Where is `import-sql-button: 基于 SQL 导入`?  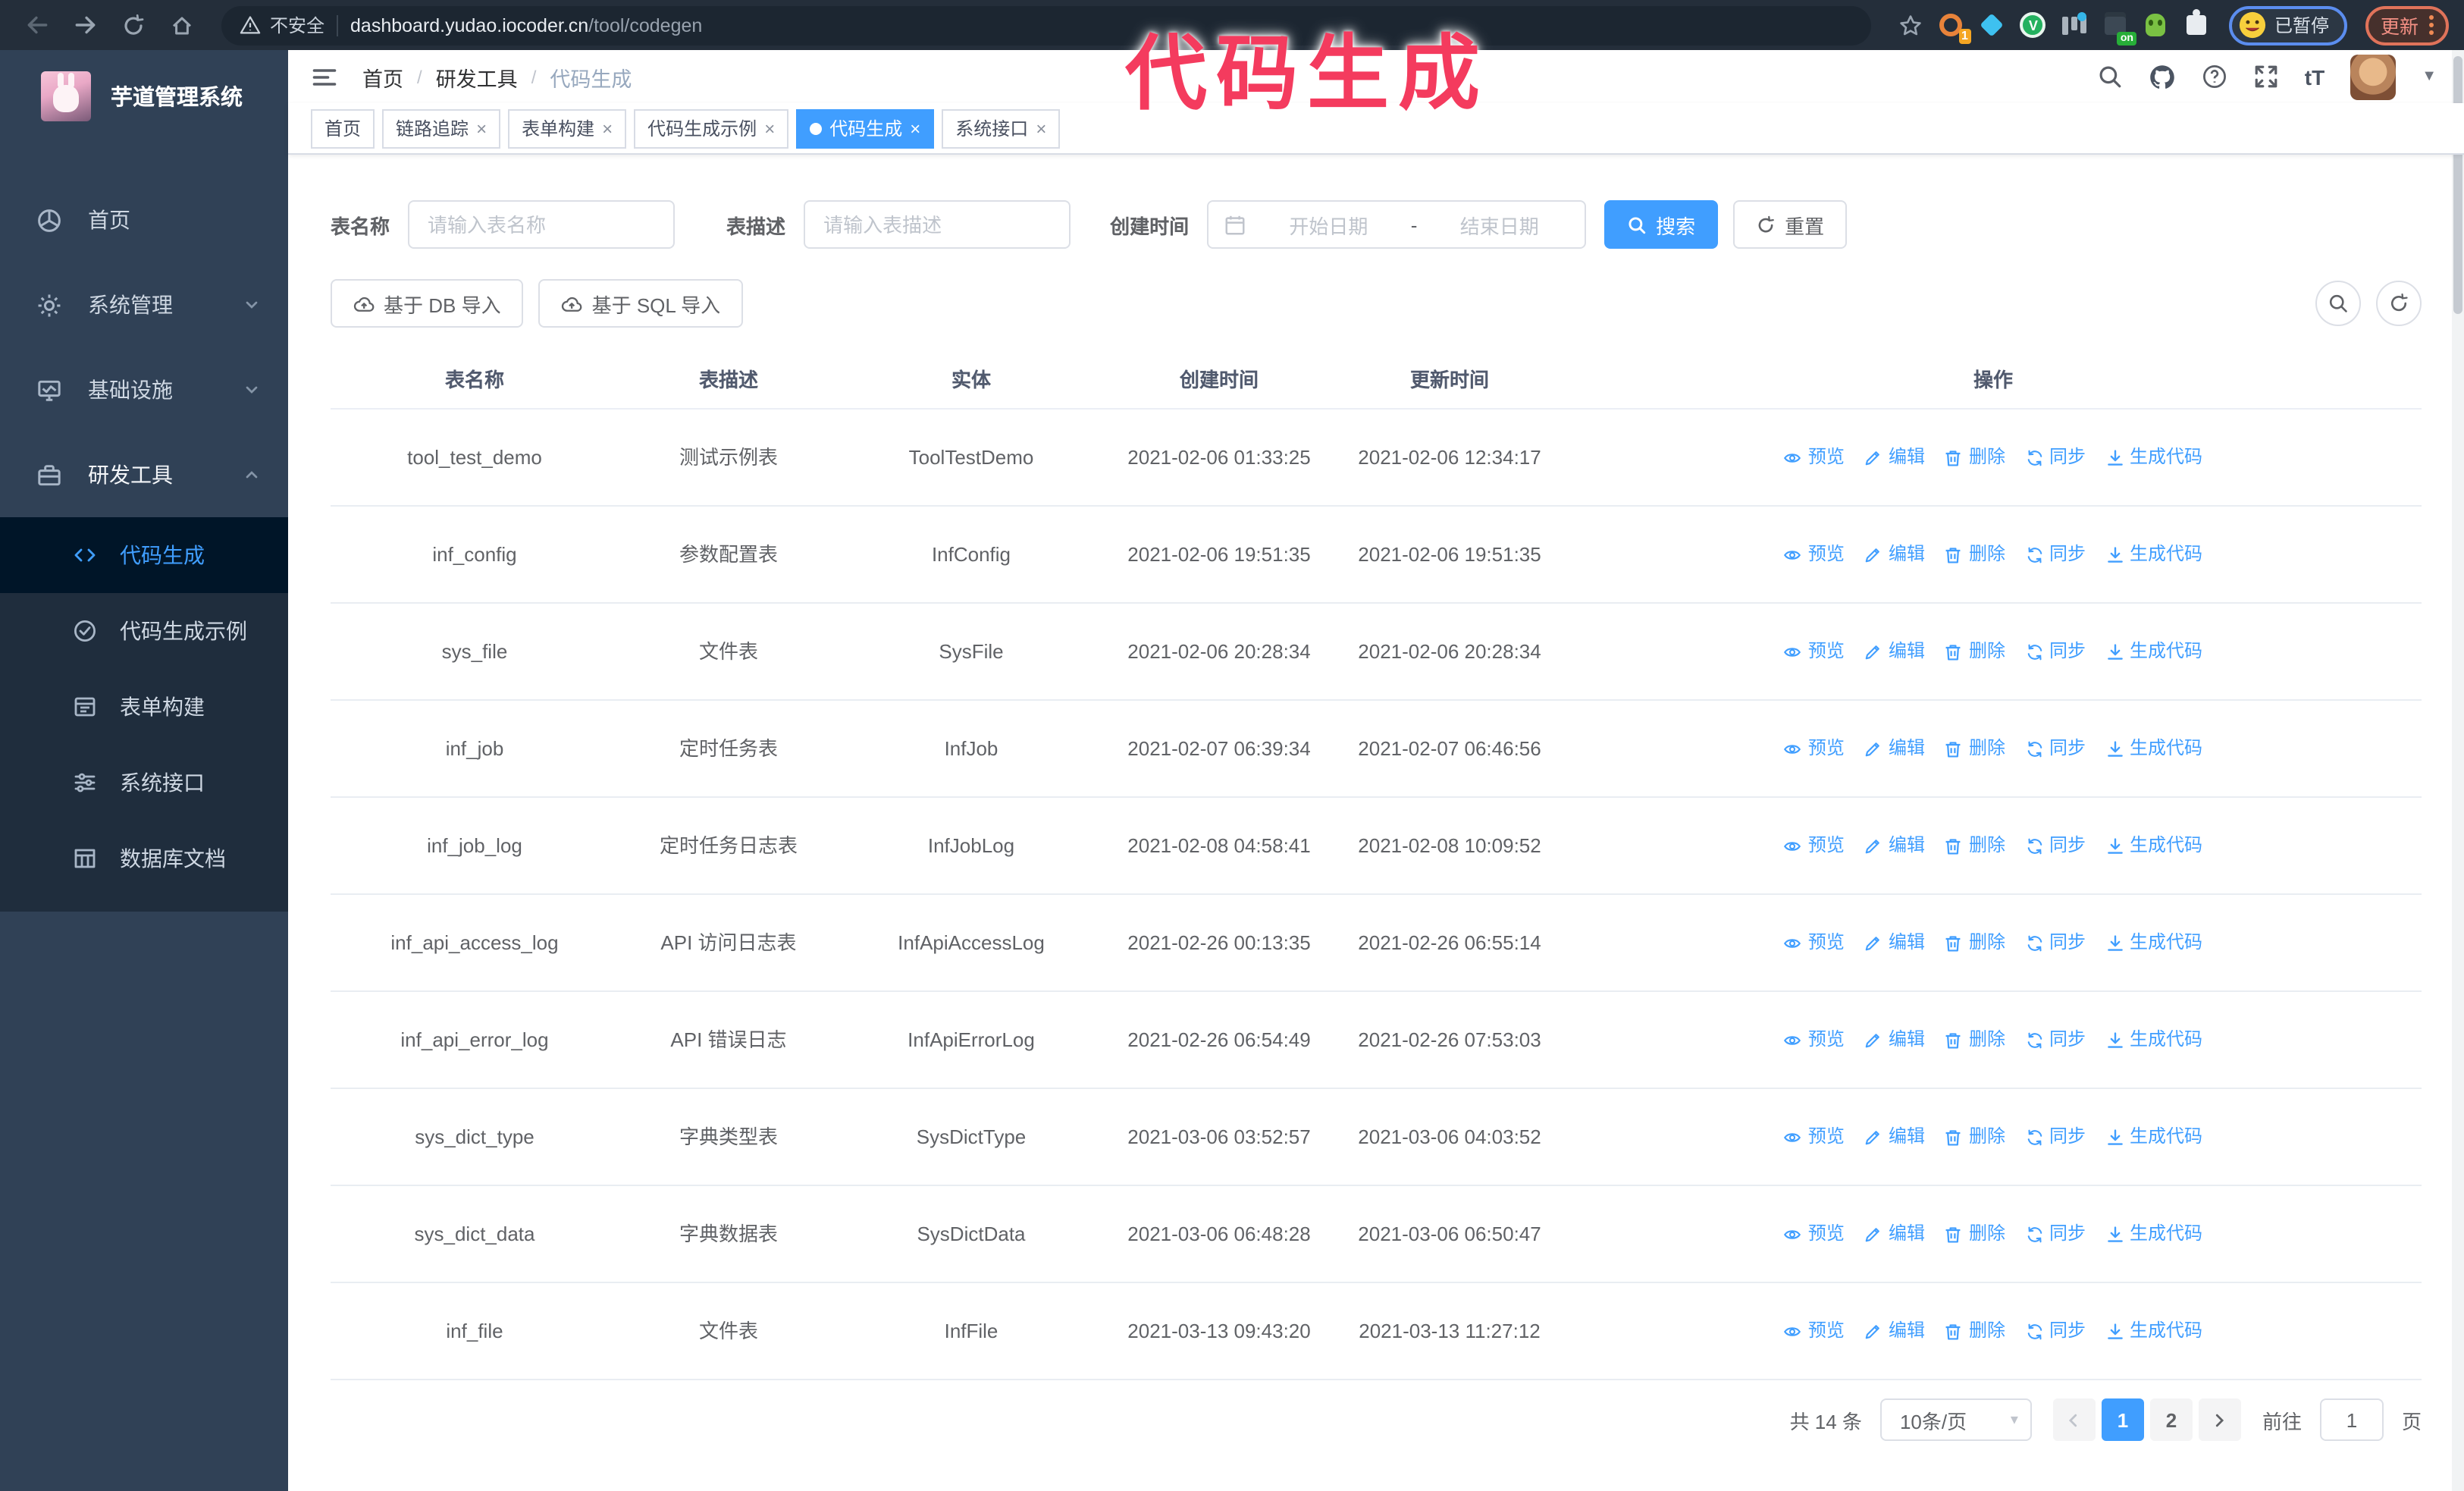 import-sql-button: 基于 SQL 导入 is located at coordinates (641, 303).